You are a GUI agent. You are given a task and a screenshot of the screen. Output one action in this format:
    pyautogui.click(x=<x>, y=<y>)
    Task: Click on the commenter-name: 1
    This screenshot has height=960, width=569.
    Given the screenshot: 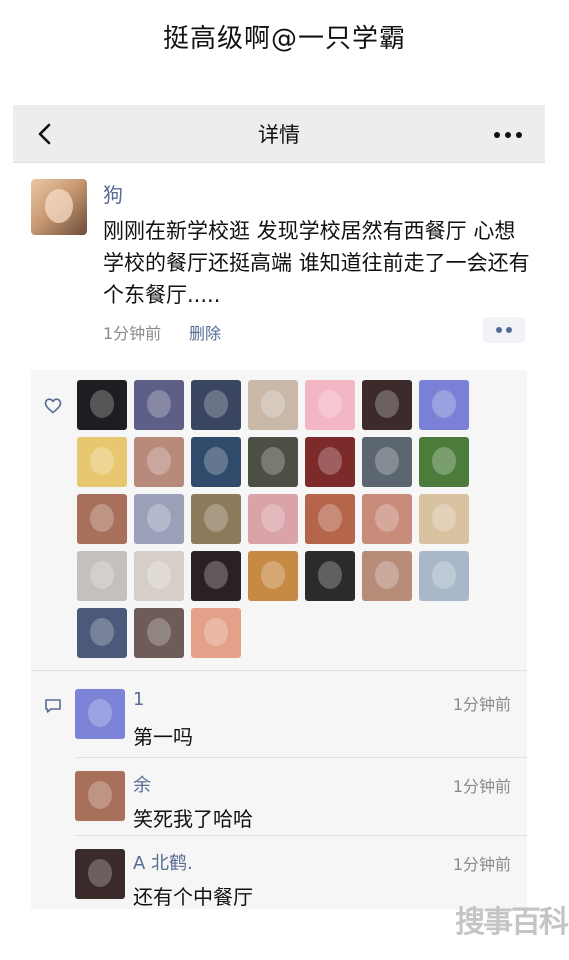 What is the action you would take?
    pyautogui.click(x=138, y=699)
    